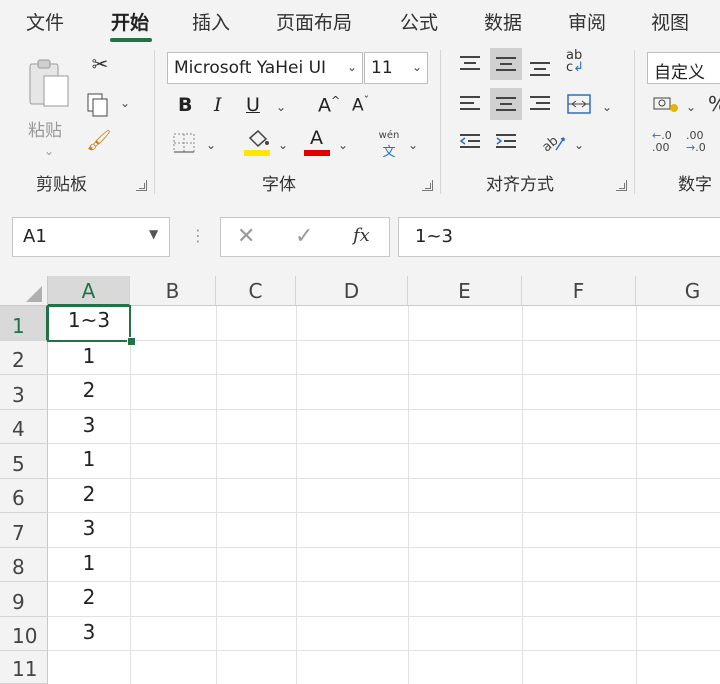  I want to click on merge-dropdown-icon: ⌄, so click(607, 107).